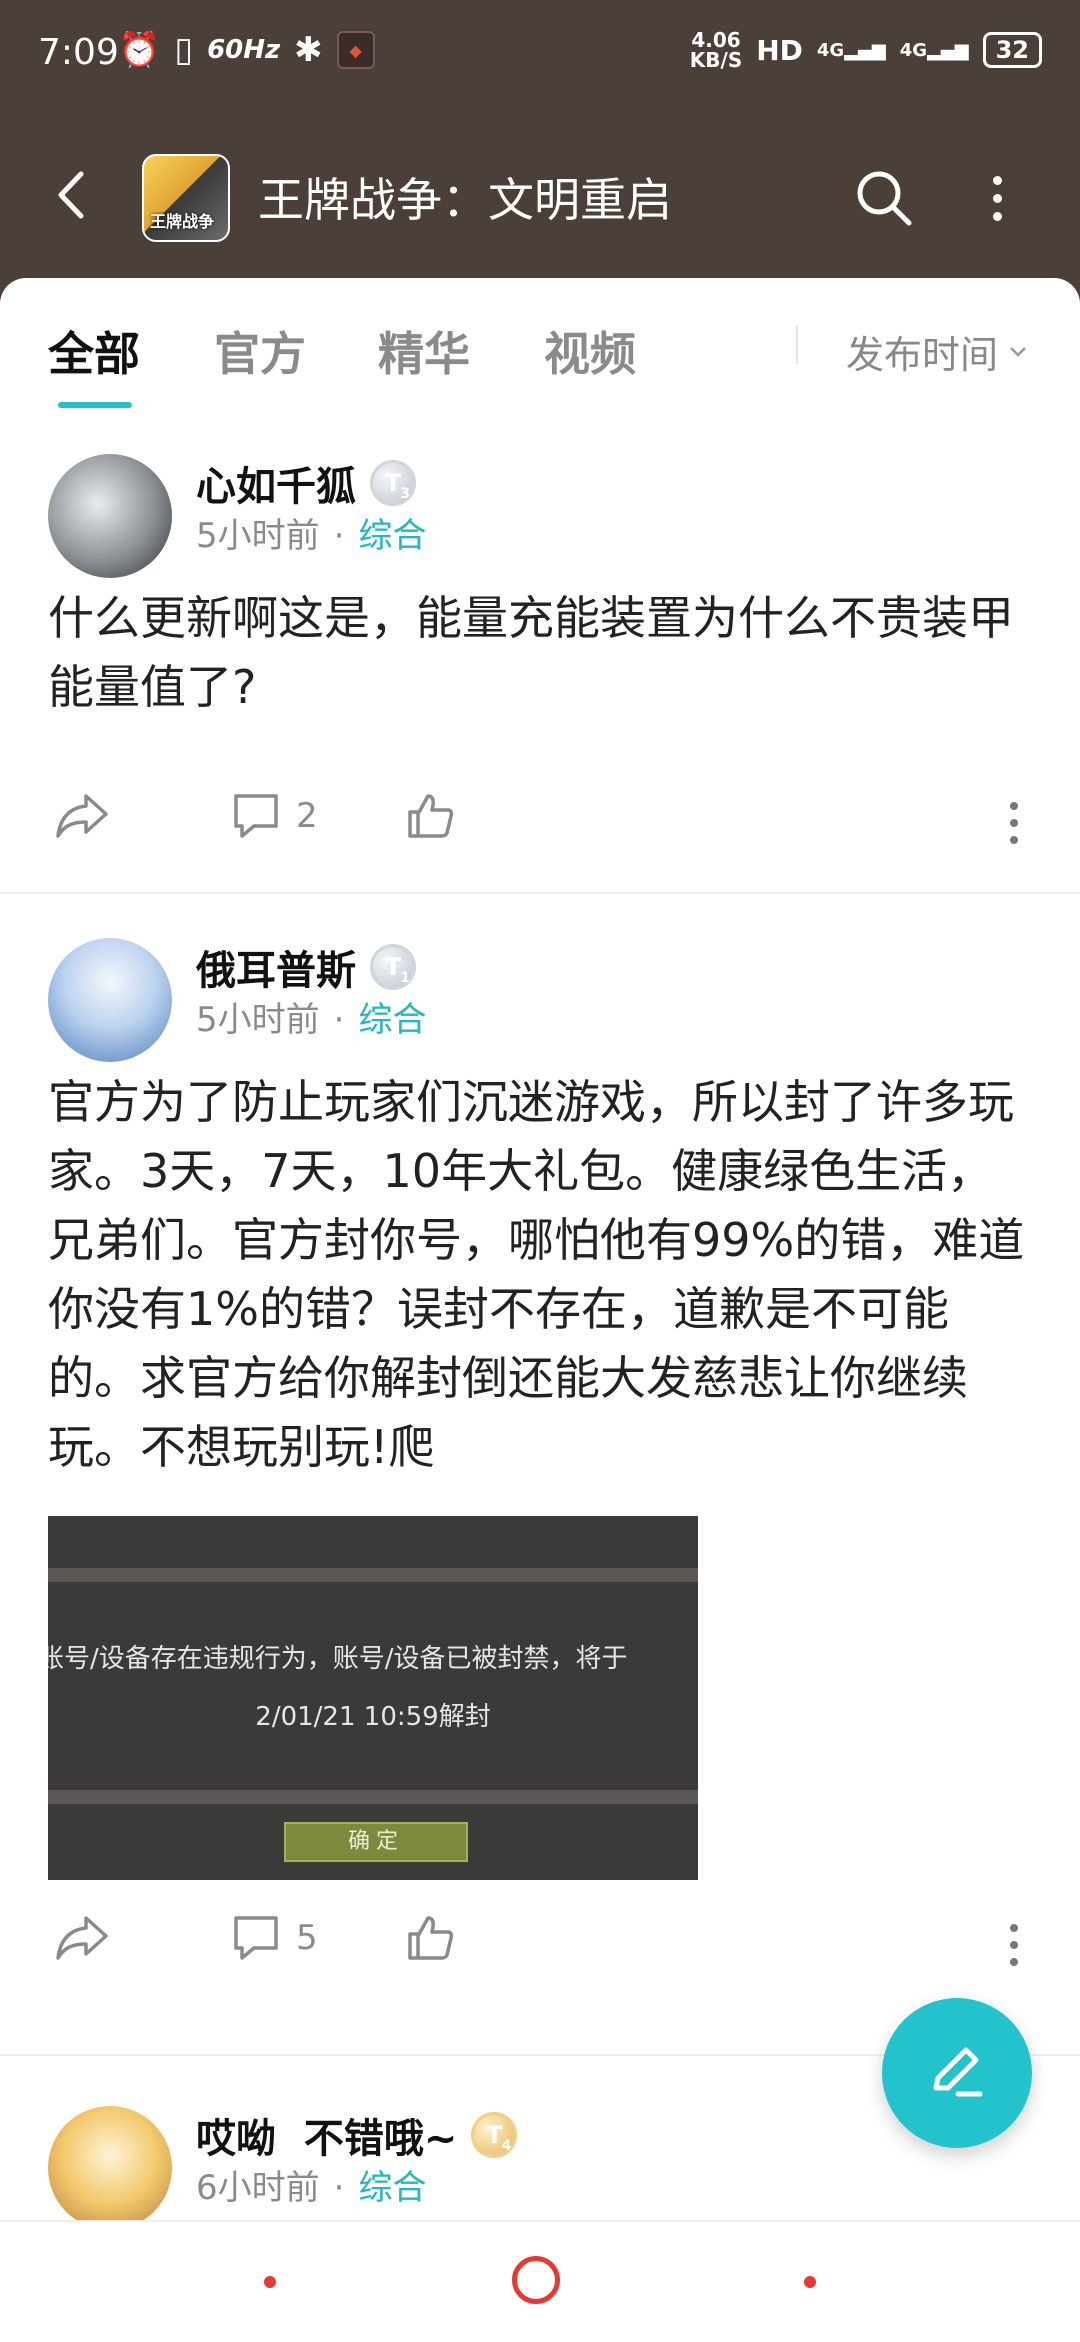  What do you see at coordinates (1018, 351) in the screenshot?
I see `chevron-down-icon` at bounding box center [1018, 351].